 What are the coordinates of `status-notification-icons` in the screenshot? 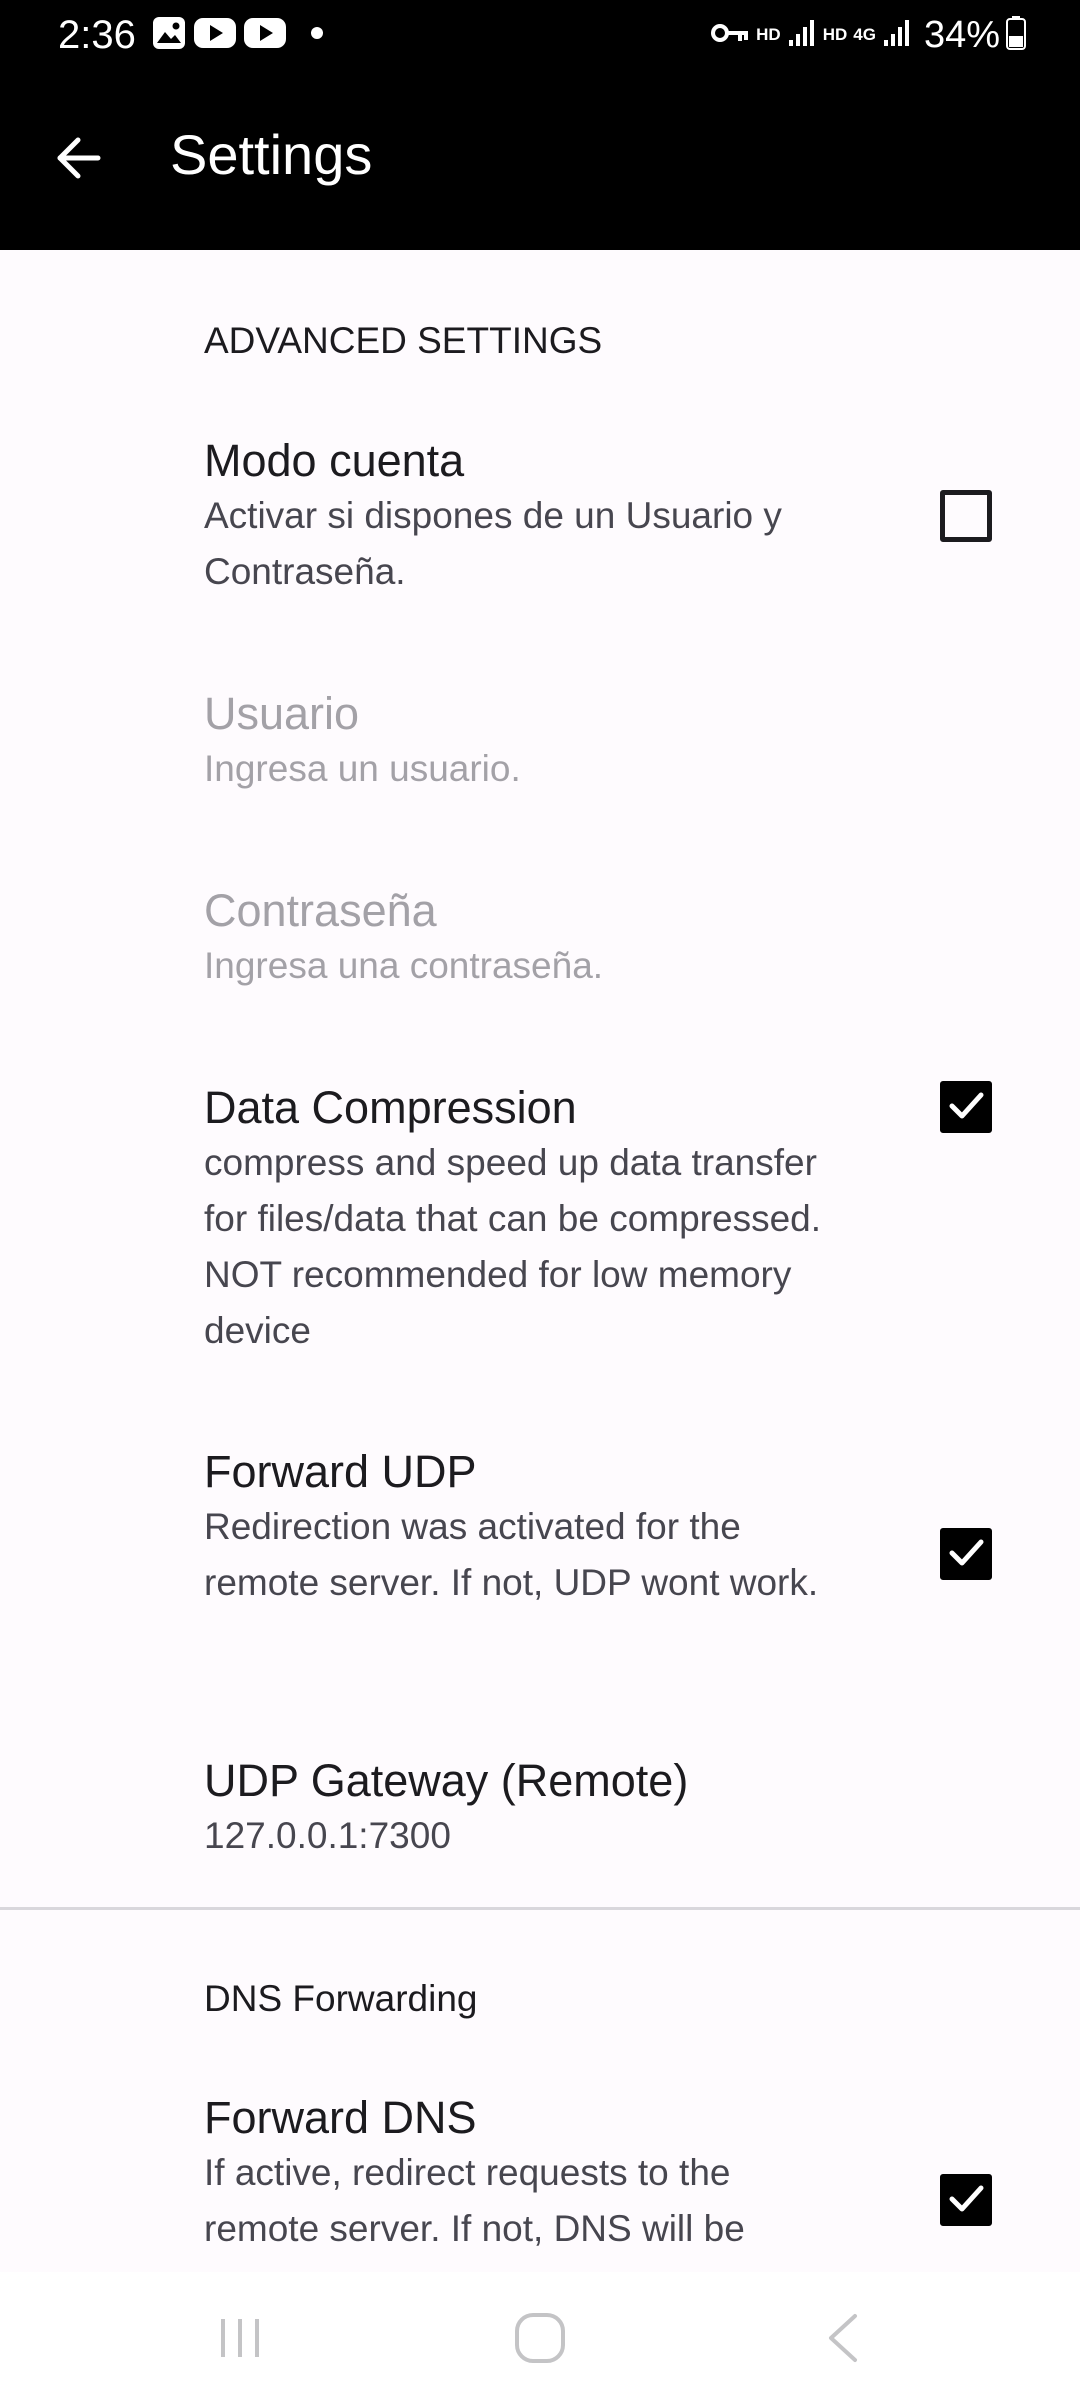 It's located at (238, 35).